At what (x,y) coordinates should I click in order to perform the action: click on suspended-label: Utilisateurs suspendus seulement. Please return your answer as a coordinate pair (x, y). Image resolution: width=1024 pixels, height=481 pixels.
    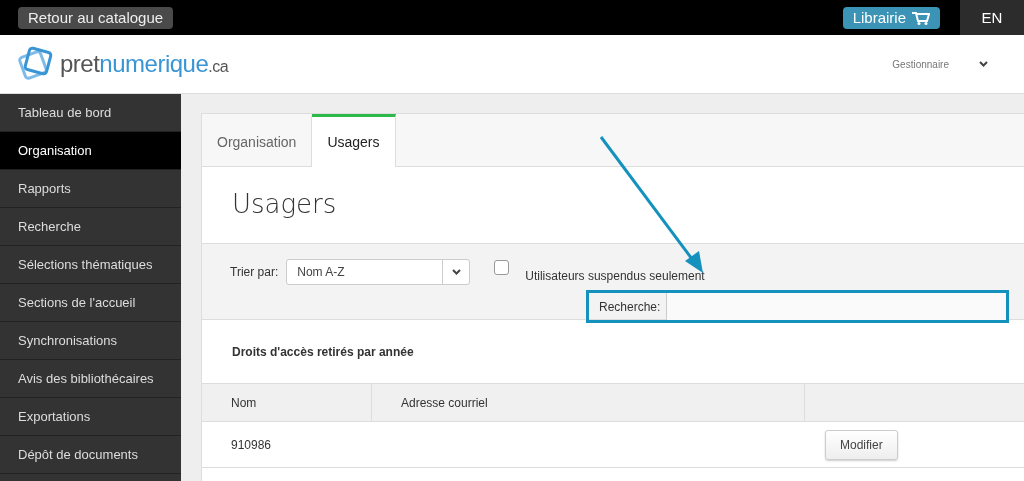
    Looking at the image, I should click on (615, 276).